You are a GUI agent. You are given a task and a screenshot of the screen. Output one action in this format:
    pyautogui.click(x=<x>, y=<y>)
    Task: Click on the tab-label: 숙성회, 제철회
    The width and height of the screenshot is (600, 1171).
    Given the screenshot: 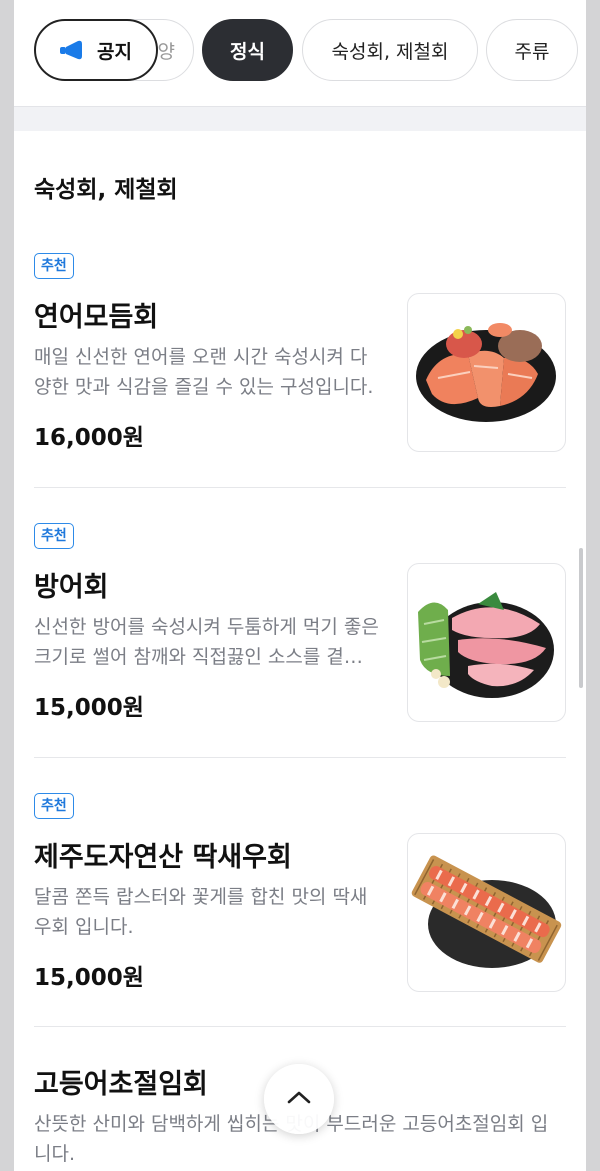 What is the action you would take?
    pyautogui.click(x=390, y=51)
    